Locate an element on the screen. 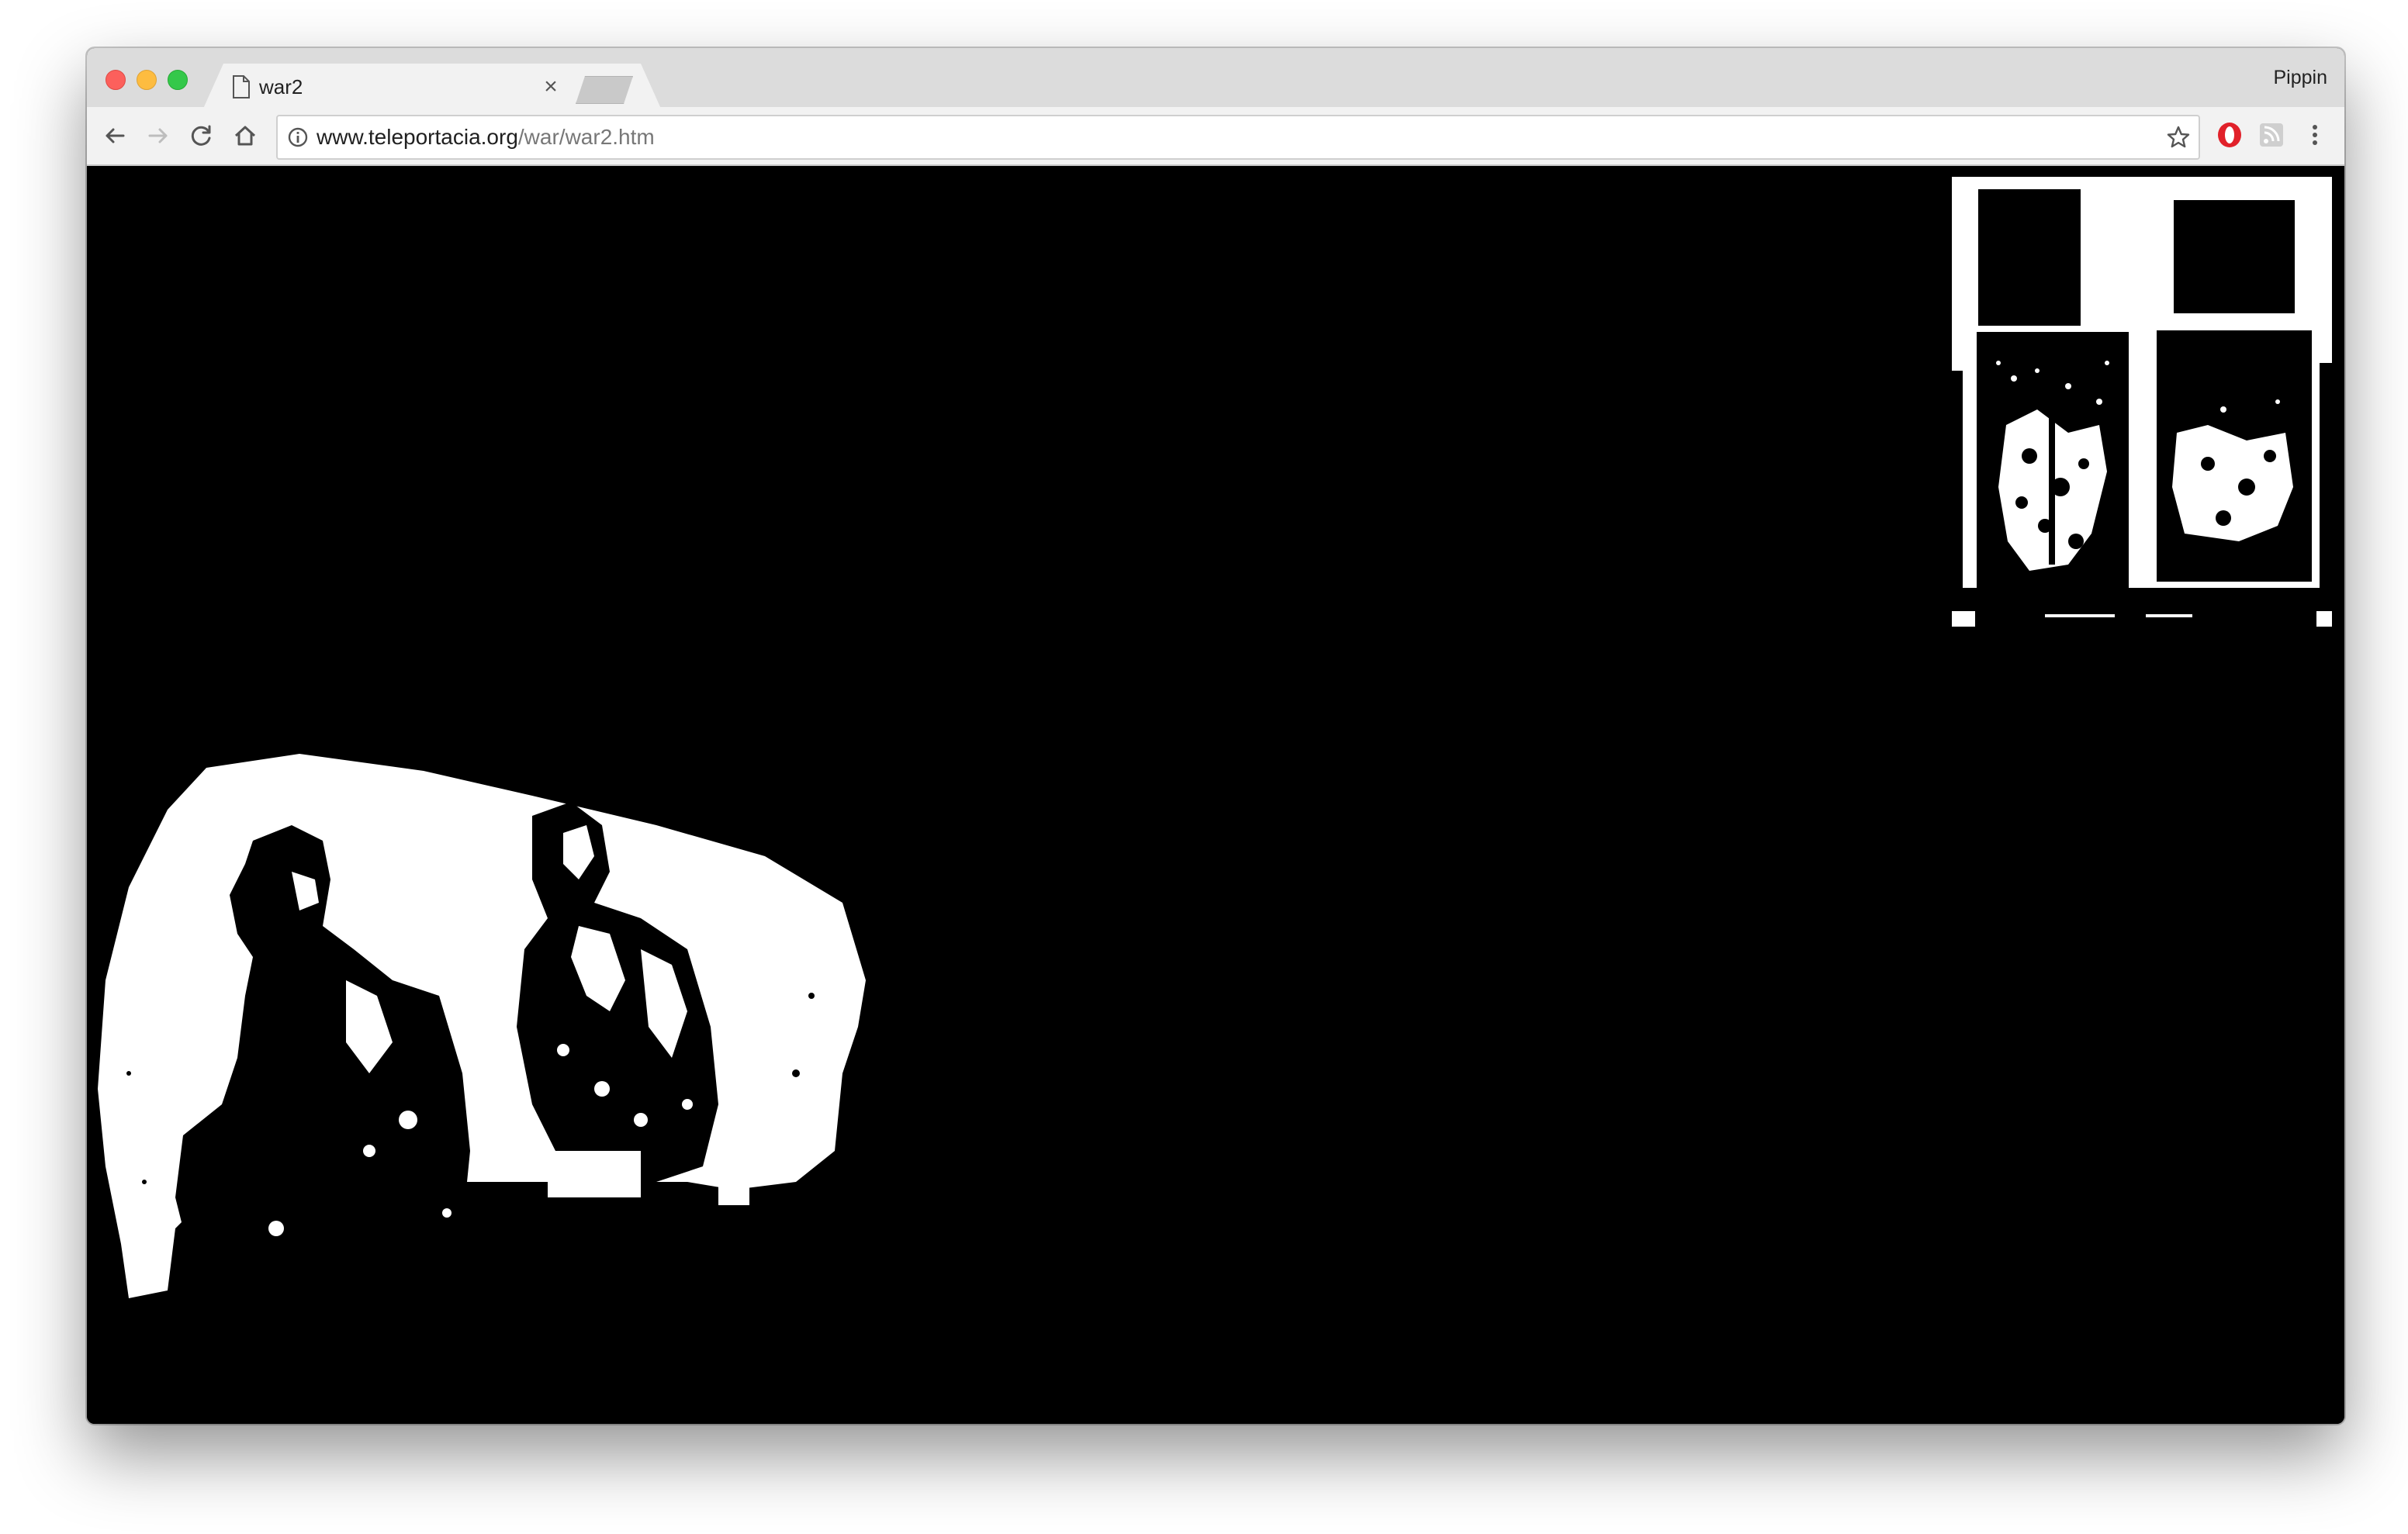 The height and width of the screenshot is (1534, 2408). tab-title: war2 is located at coordinates (281, 86).